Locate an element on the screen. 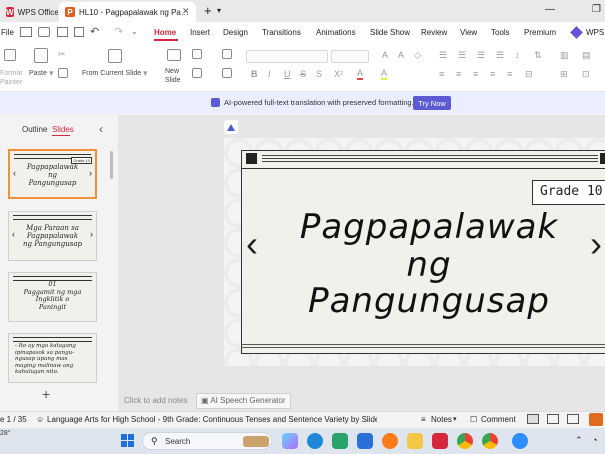 Image resolution: width=605 pixels, height=454 pixels. zoom-icon is located at coordinates (520, 441).